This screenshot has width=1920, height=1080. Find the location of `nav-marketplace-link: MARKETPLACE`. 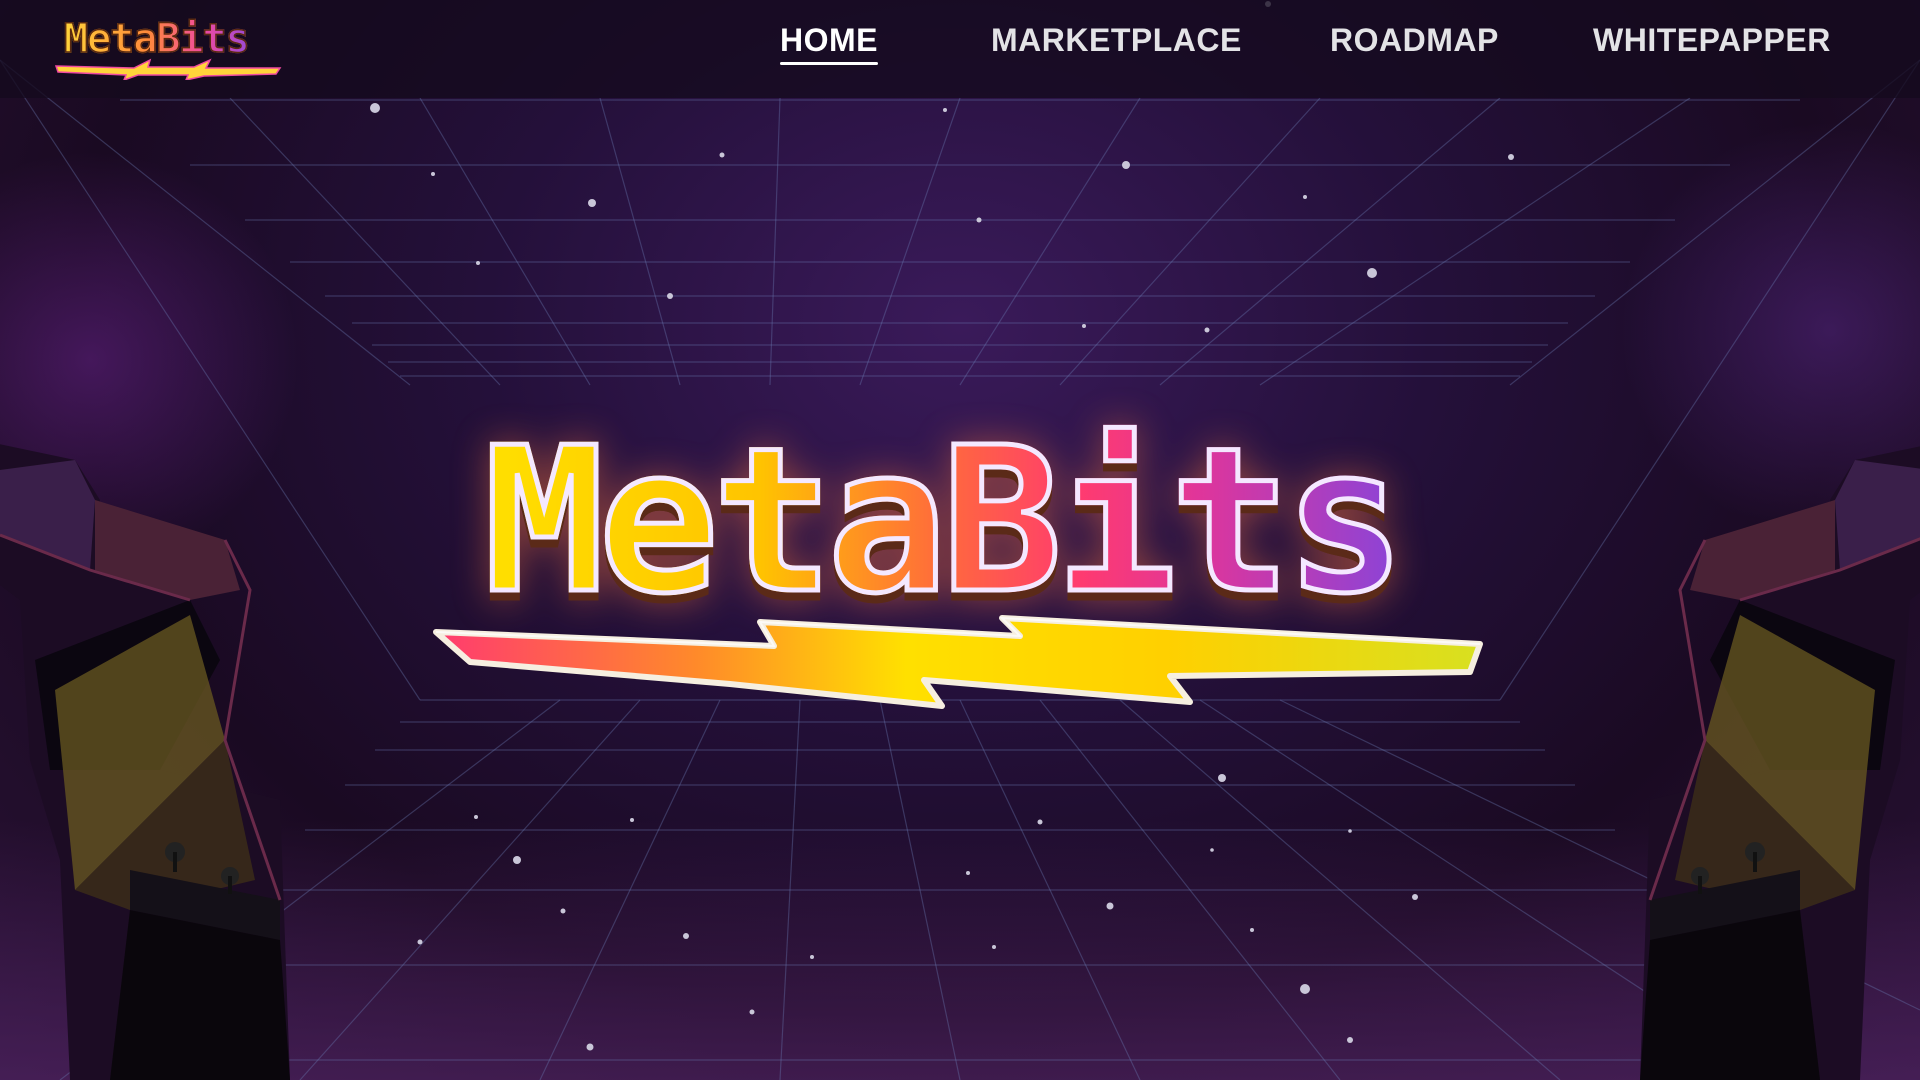

nav-marketplace-link: MARKETPLACE is located at coordinates (1116, 40).